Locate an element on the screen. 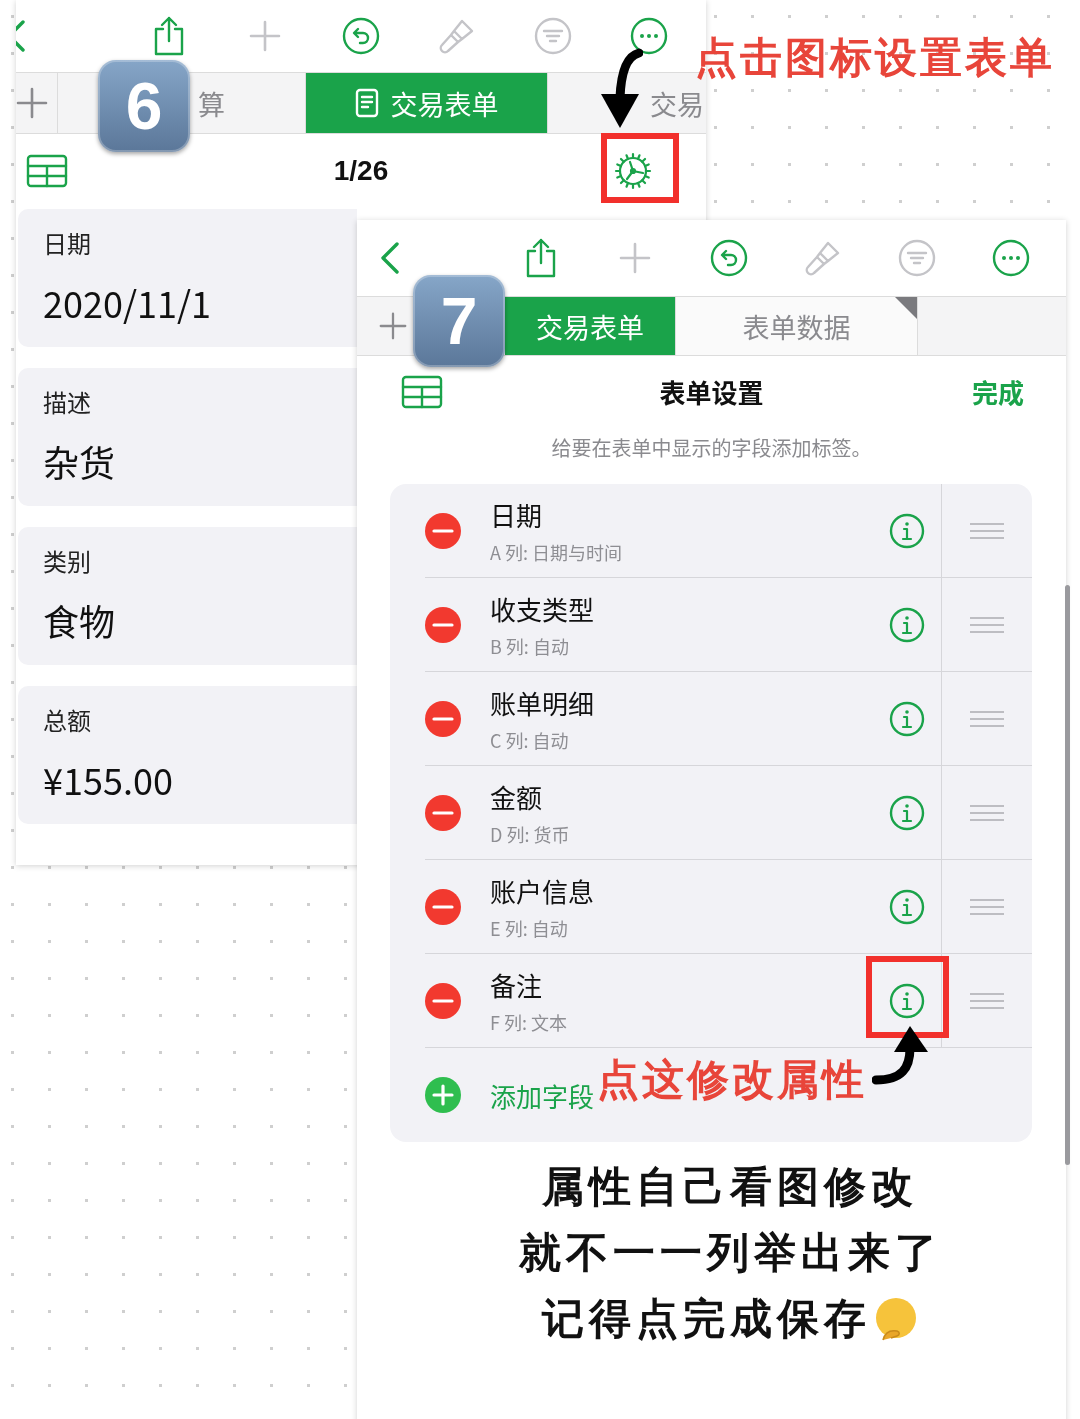 Image resolution: width=1080 pixels, height=1419 pixels. step-badge: 7 is located at coordinates (459, 321).